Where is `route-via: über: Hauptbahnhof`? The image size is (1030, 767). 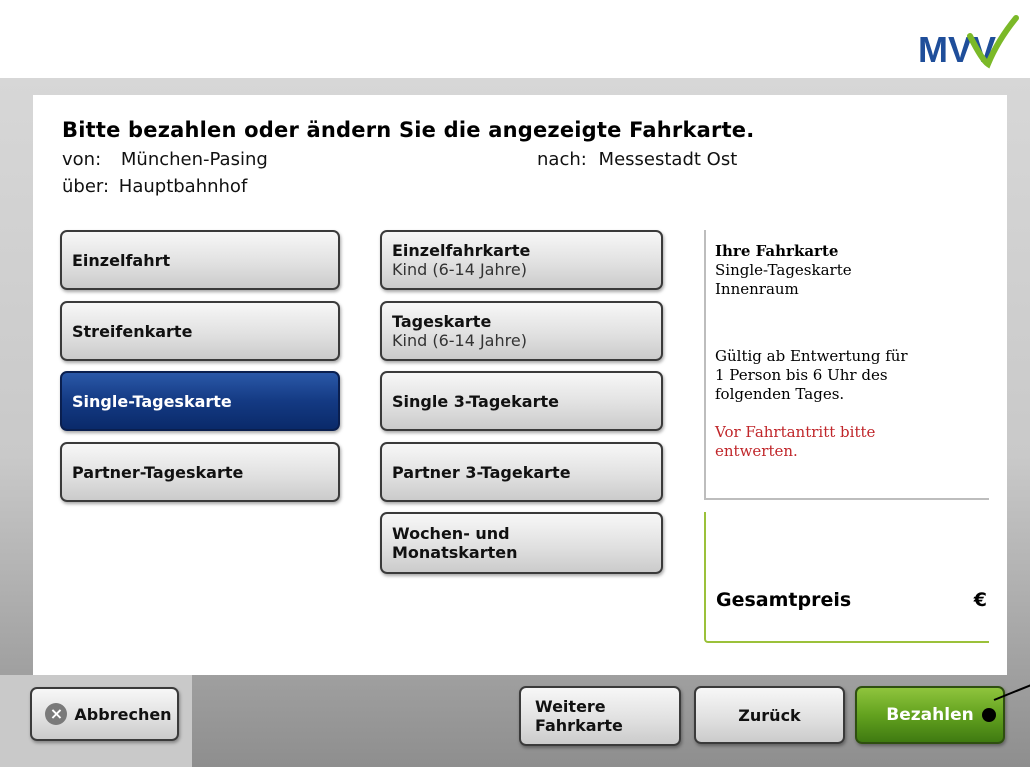 route-via: über: Hauptbahnhof is located at coordinates (154, 186).